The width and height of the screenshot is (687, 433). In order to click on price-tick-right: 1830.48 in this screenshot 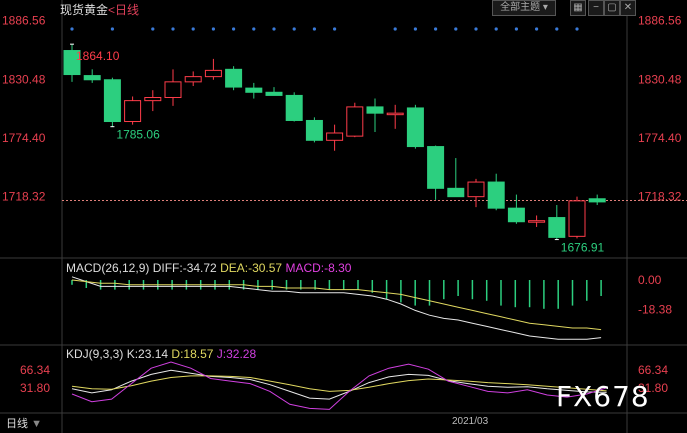, I will do `click(660, 79)`.